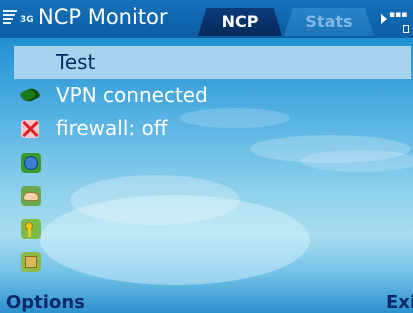 The width and height of the screenshot is (413, 313). What do you see at coordinates (10, 18) in the screenshot?
I see `signal-strength-icon` at bounding box center [10, 18].